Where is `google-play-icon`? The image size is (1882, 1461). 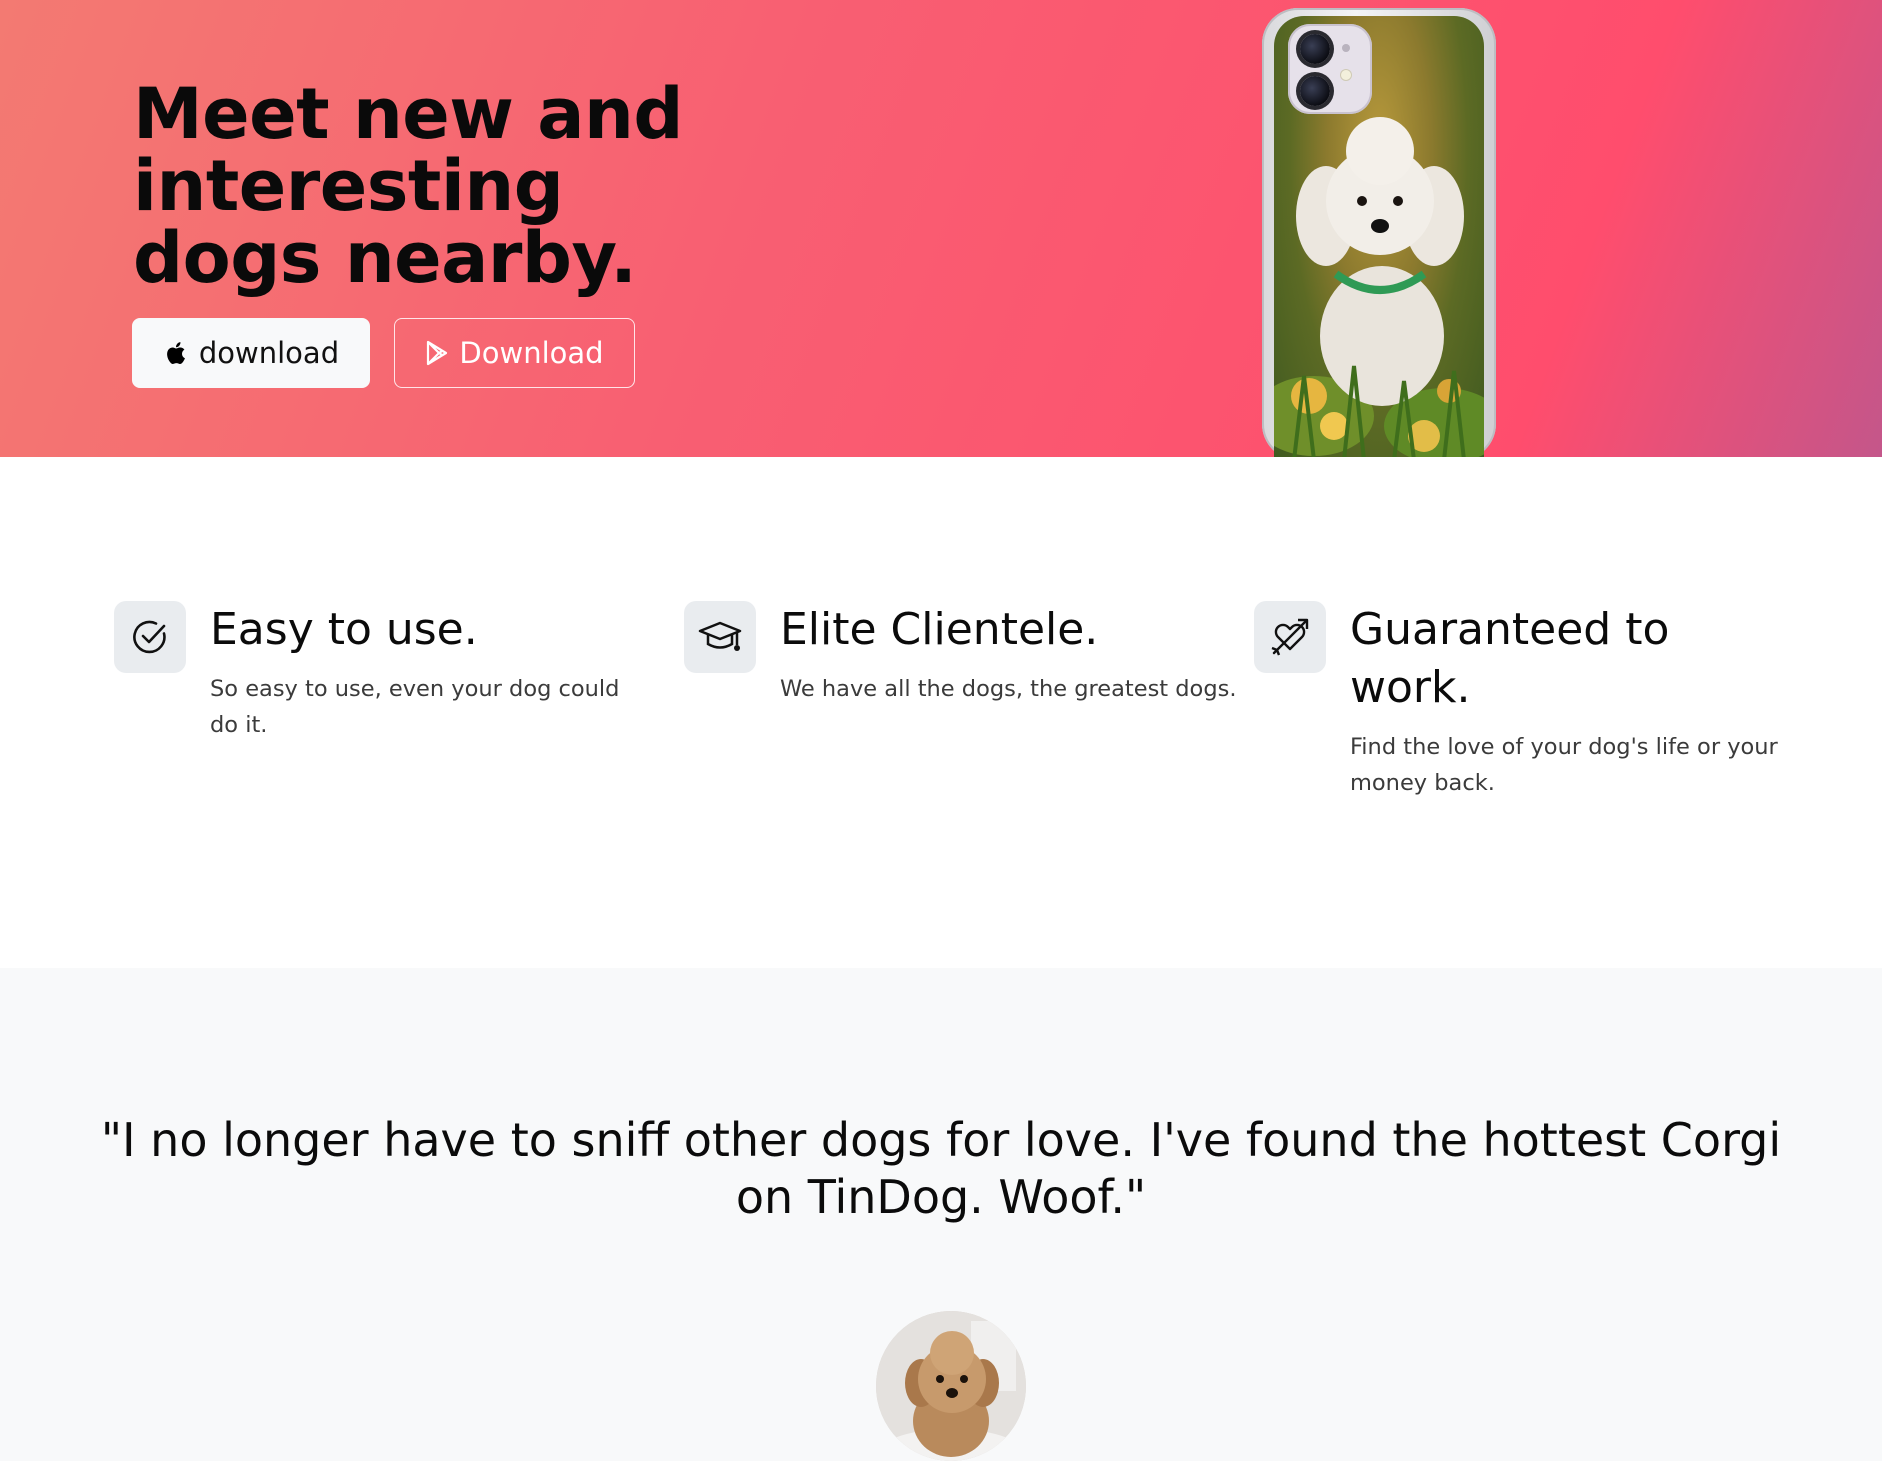 google-play-icon is located at coordinates (437, 353).